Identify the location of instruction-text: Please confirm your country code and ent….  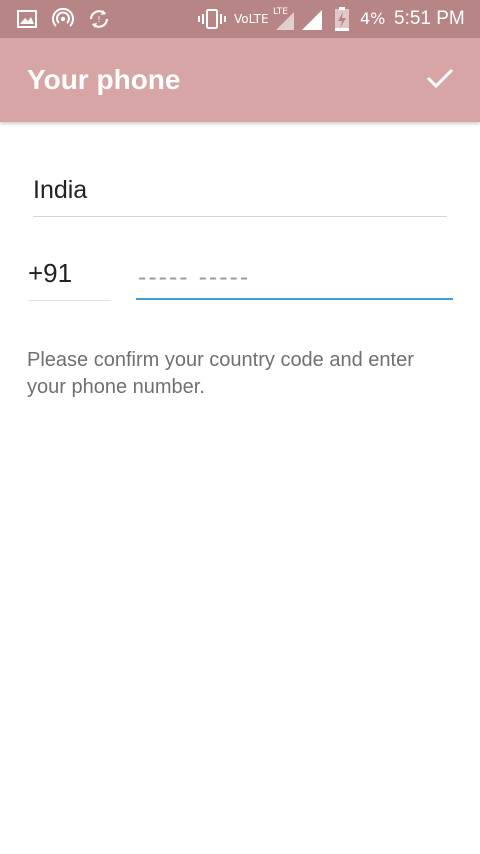
(220, 373).